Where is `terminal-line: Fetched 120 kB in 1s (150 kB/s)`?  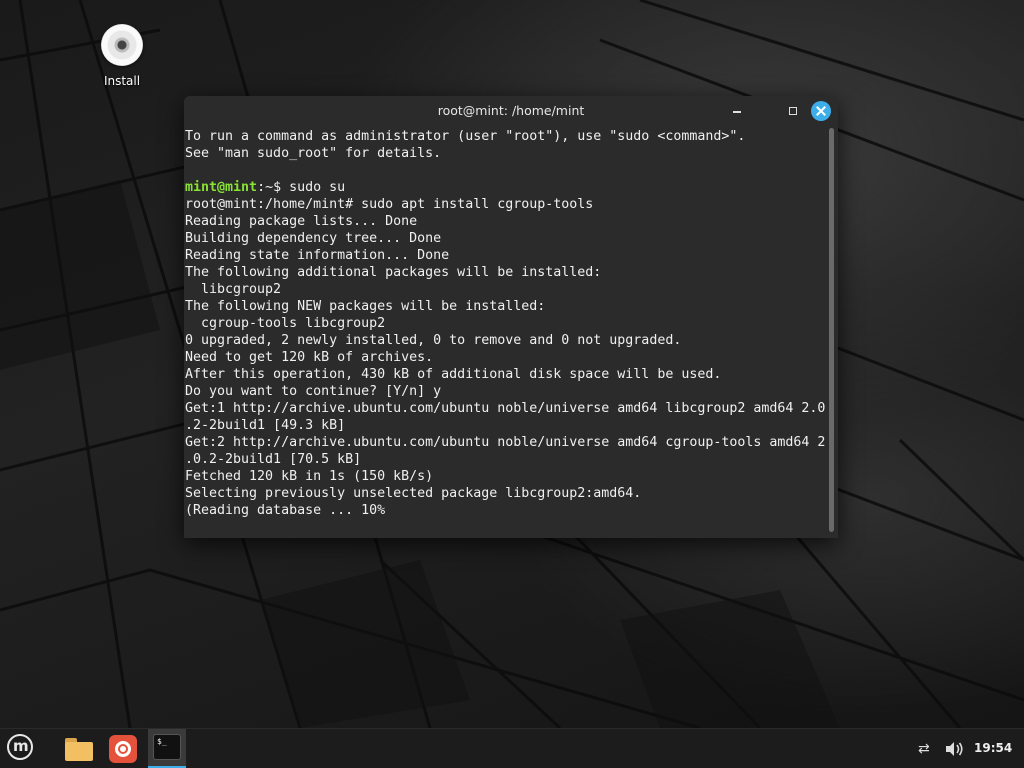 terminal-line: Fetched 120 kB in 1s (150 kB/s) is located at coordinates (309, 476).